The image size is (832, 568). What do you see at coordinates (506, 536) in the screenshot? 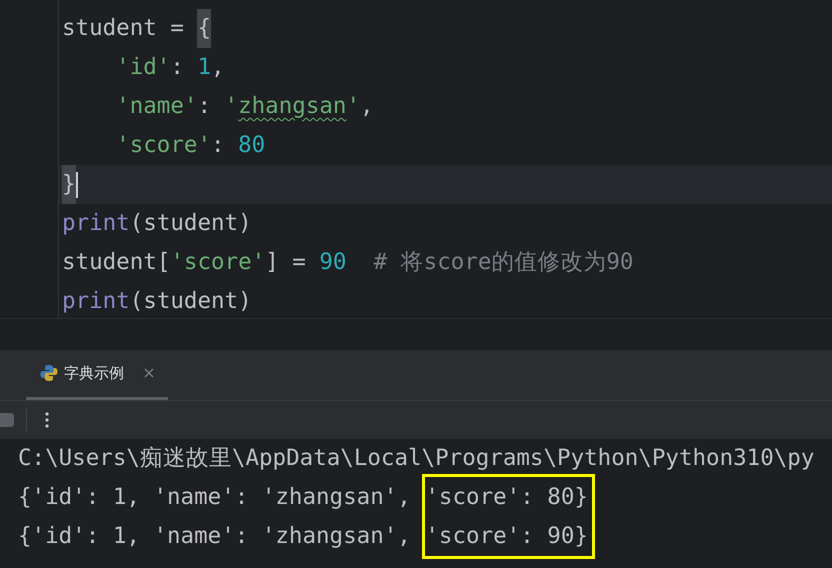
I see `console-text: 'score': 90}` at bounding box center [506, 536].